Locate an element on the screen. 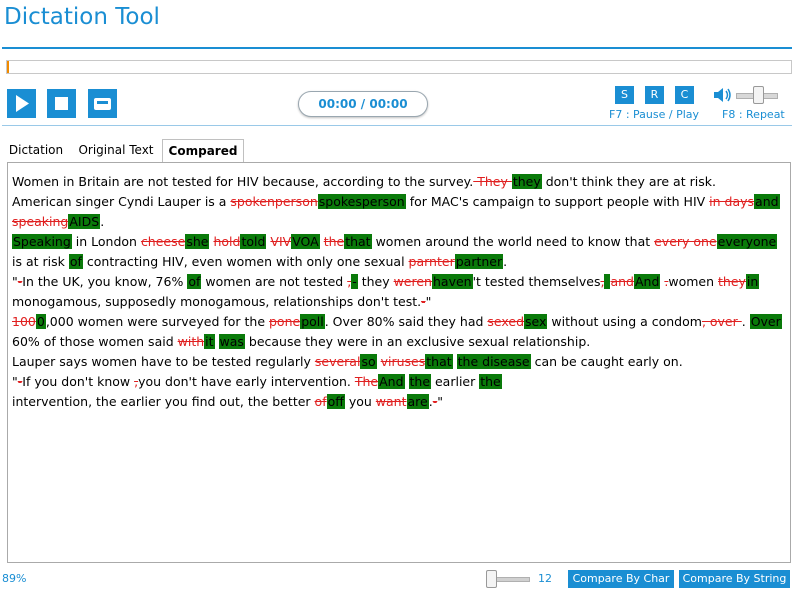 The height and width of the screenshot is (597, 796). text-segment: without using a condom is located at coordinates (624, 321).